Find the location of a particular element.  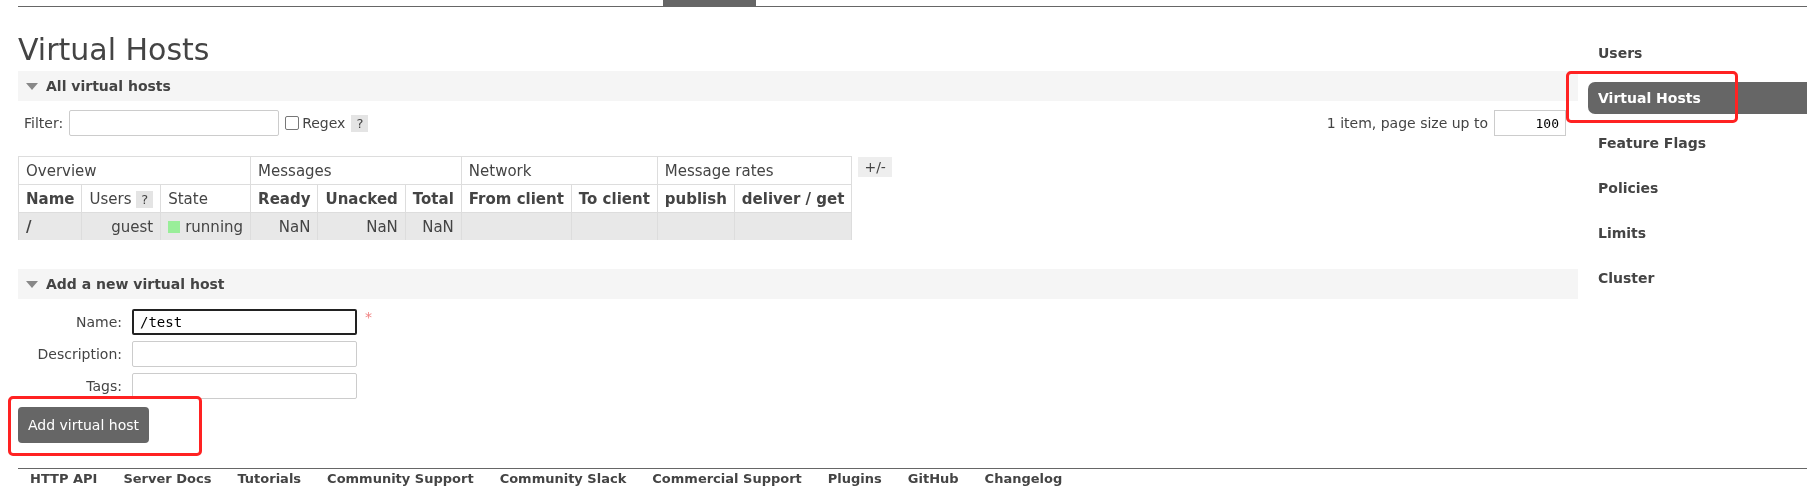

footer-link: Plugins is located at coordinates (854, 478).